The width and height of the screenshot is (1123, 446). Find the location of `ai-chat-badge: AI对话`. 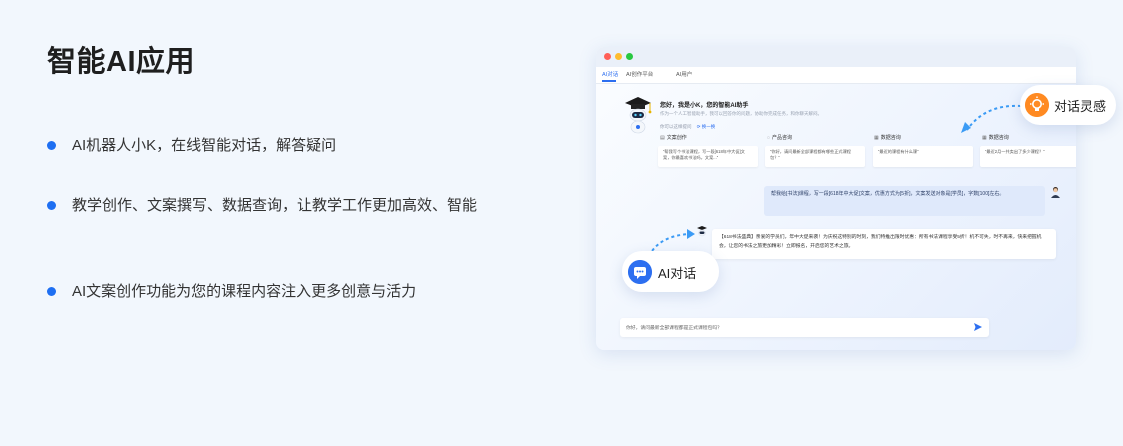

ai-chat-badge: AI对话 is located at coordinates (670, 271).